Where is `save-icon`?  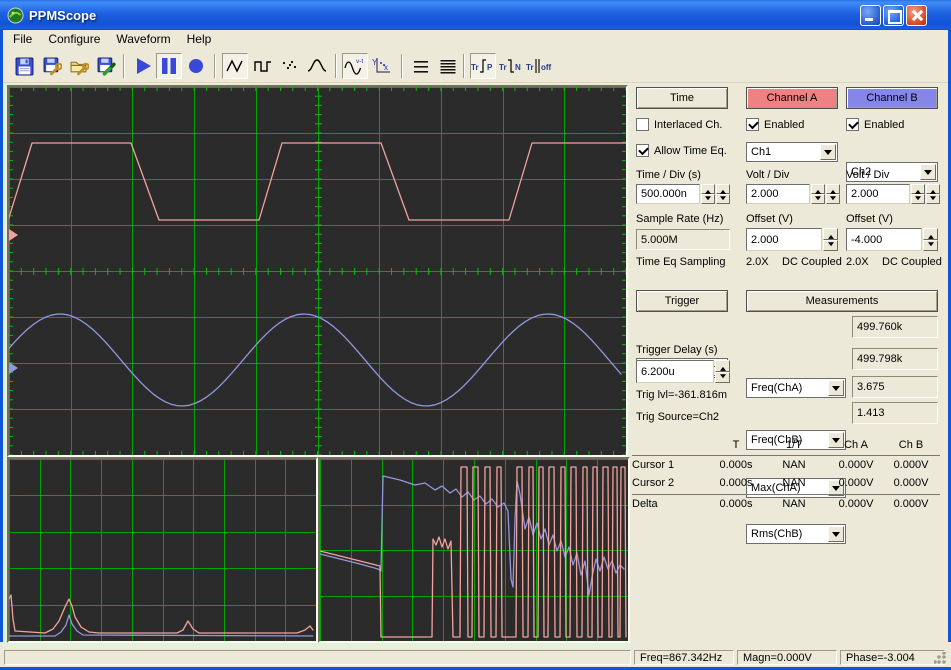
save-icon is located at coordinates (24, 66).